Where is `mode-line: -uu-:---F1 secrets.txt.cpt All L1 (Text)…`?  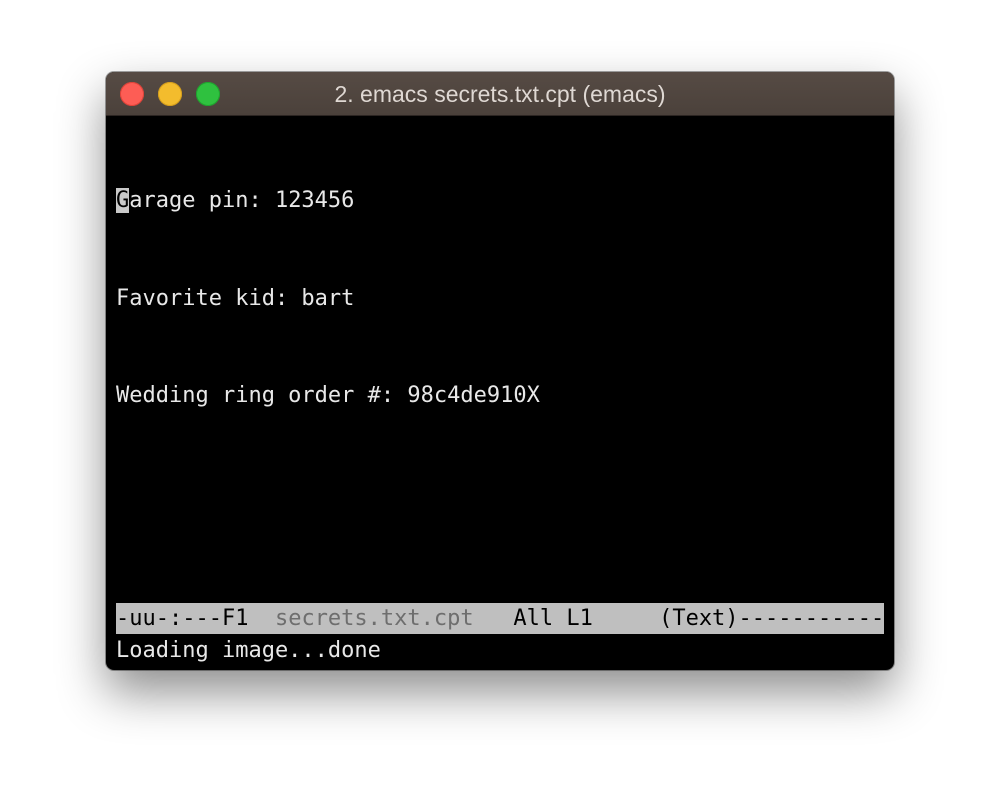
mode-line: -uu-:---F1 secrets.txt.cpt All L1 (Text)… is located at coordinates (500, 618).